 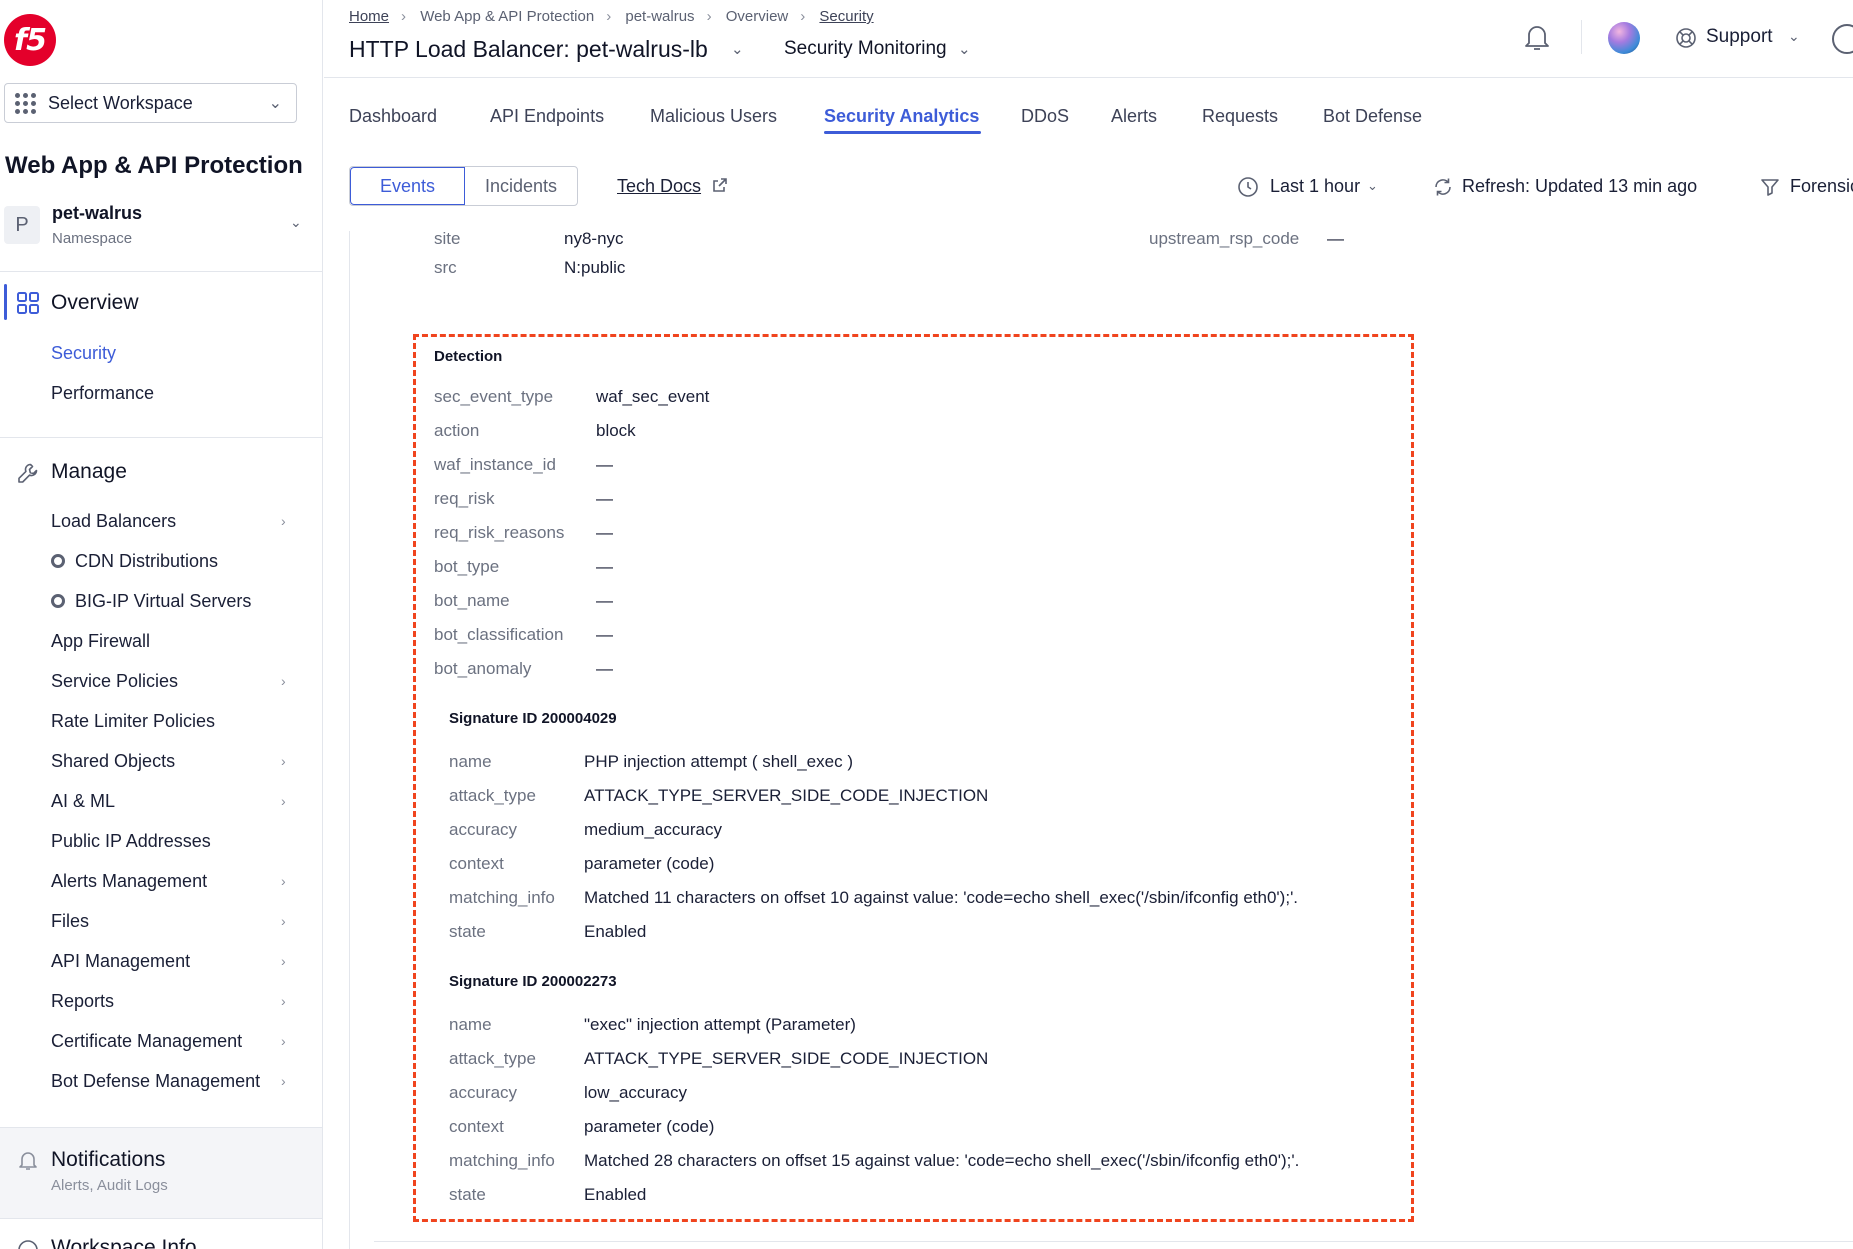 I want to click on external-link-icon, so click(x=720, y=185).